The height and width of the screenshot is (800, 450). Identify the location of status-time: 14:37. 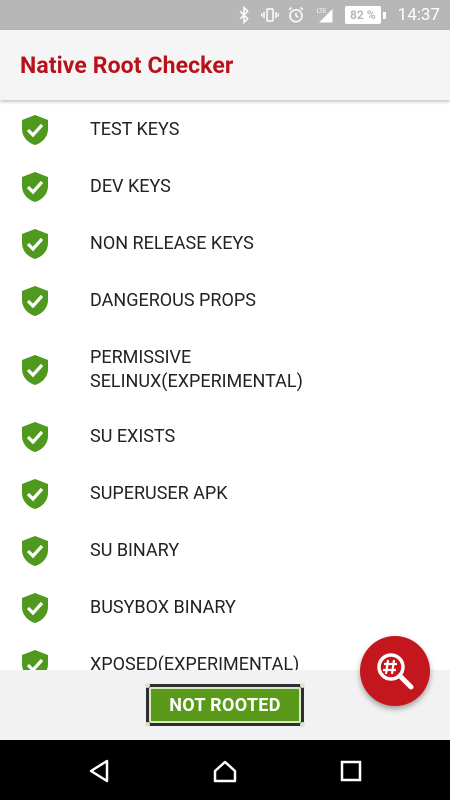
(418, 15).